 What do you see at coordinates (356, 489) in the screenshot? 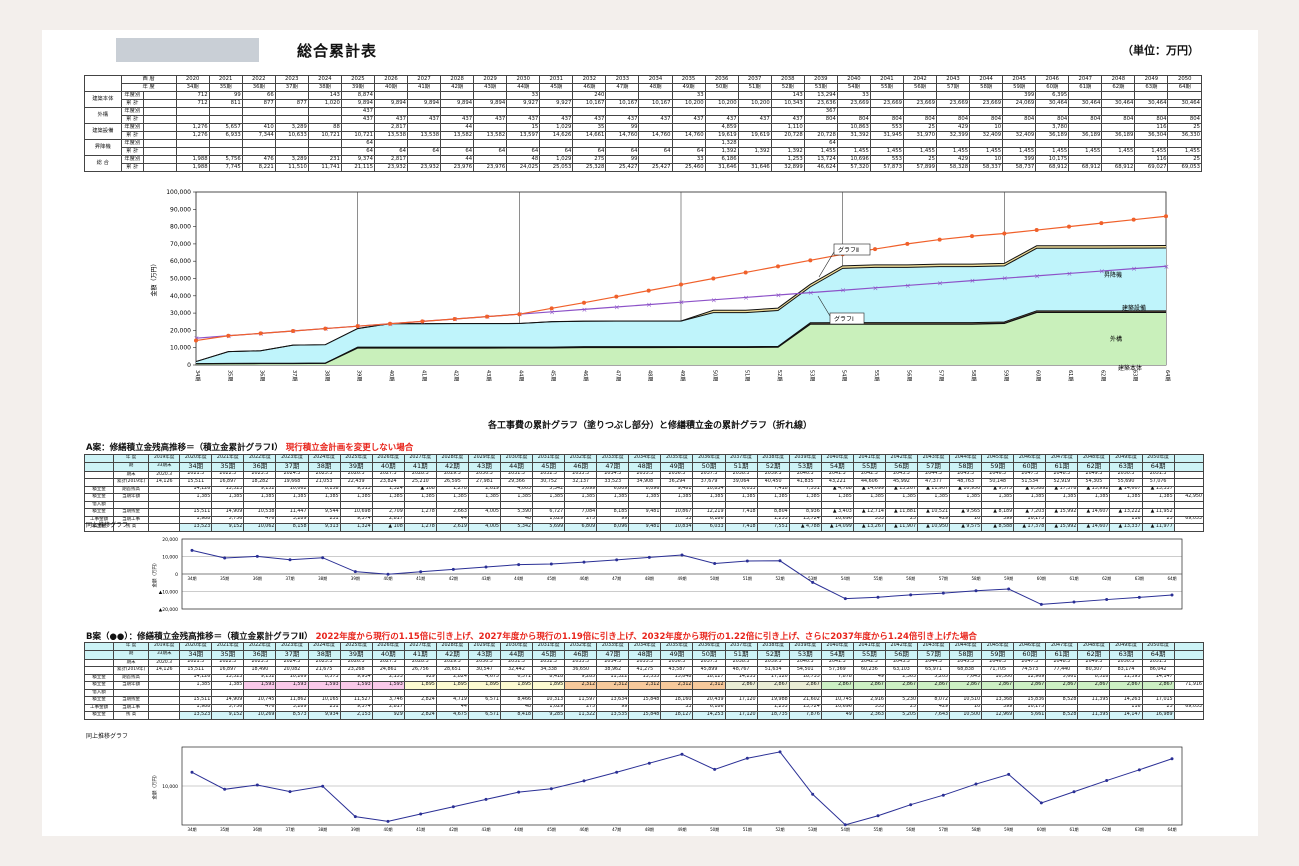
I see `value-cell: 9,313` at bounding box center [356, 489].